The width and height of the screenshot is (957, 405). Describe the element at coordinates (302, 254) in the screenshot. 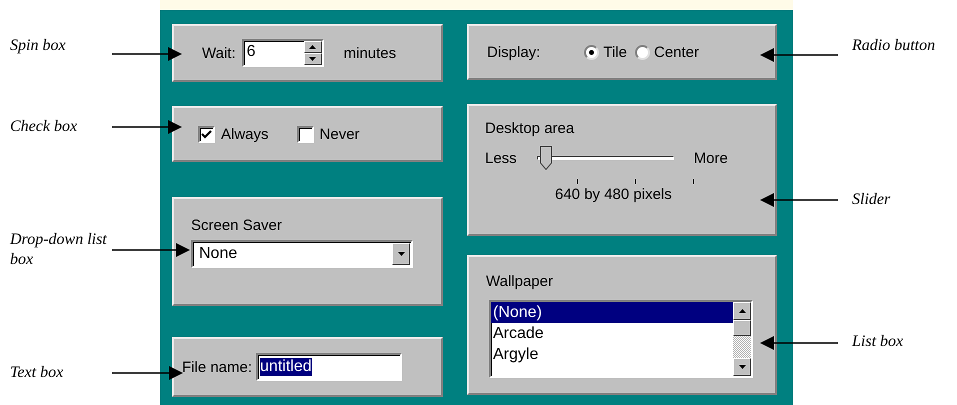

I see `dropdown-field: None` at that location.